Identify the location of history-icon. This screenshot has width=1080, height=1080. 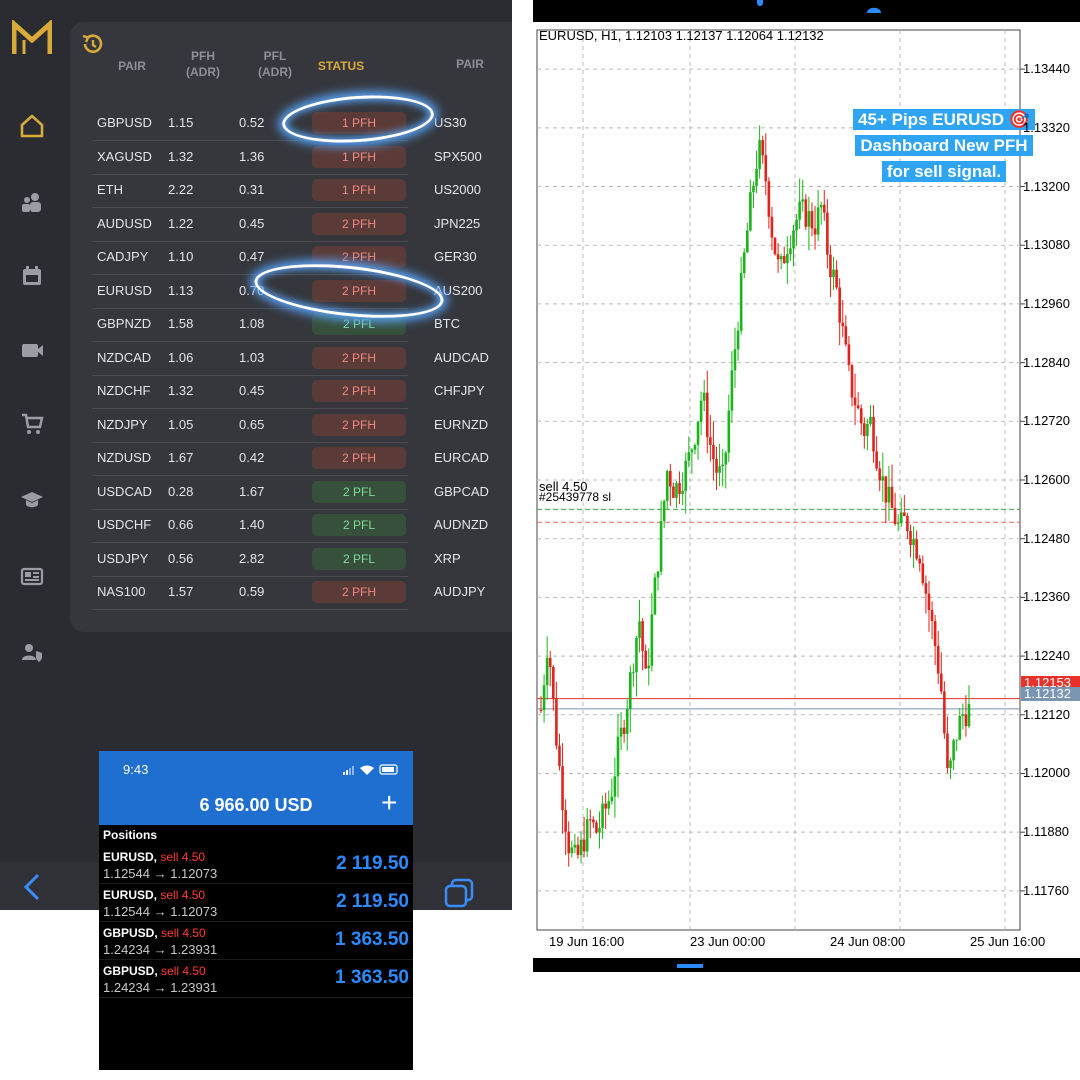
(92, 46).